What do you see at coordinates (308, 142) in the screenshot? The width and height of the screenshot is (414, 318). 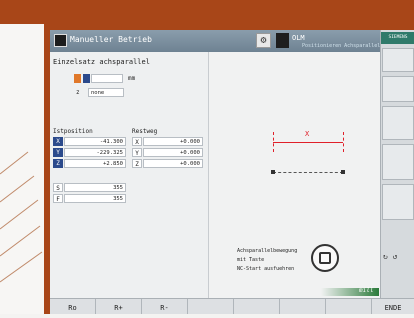 I see `x-dimension-line` at bounding box center [308, 142].